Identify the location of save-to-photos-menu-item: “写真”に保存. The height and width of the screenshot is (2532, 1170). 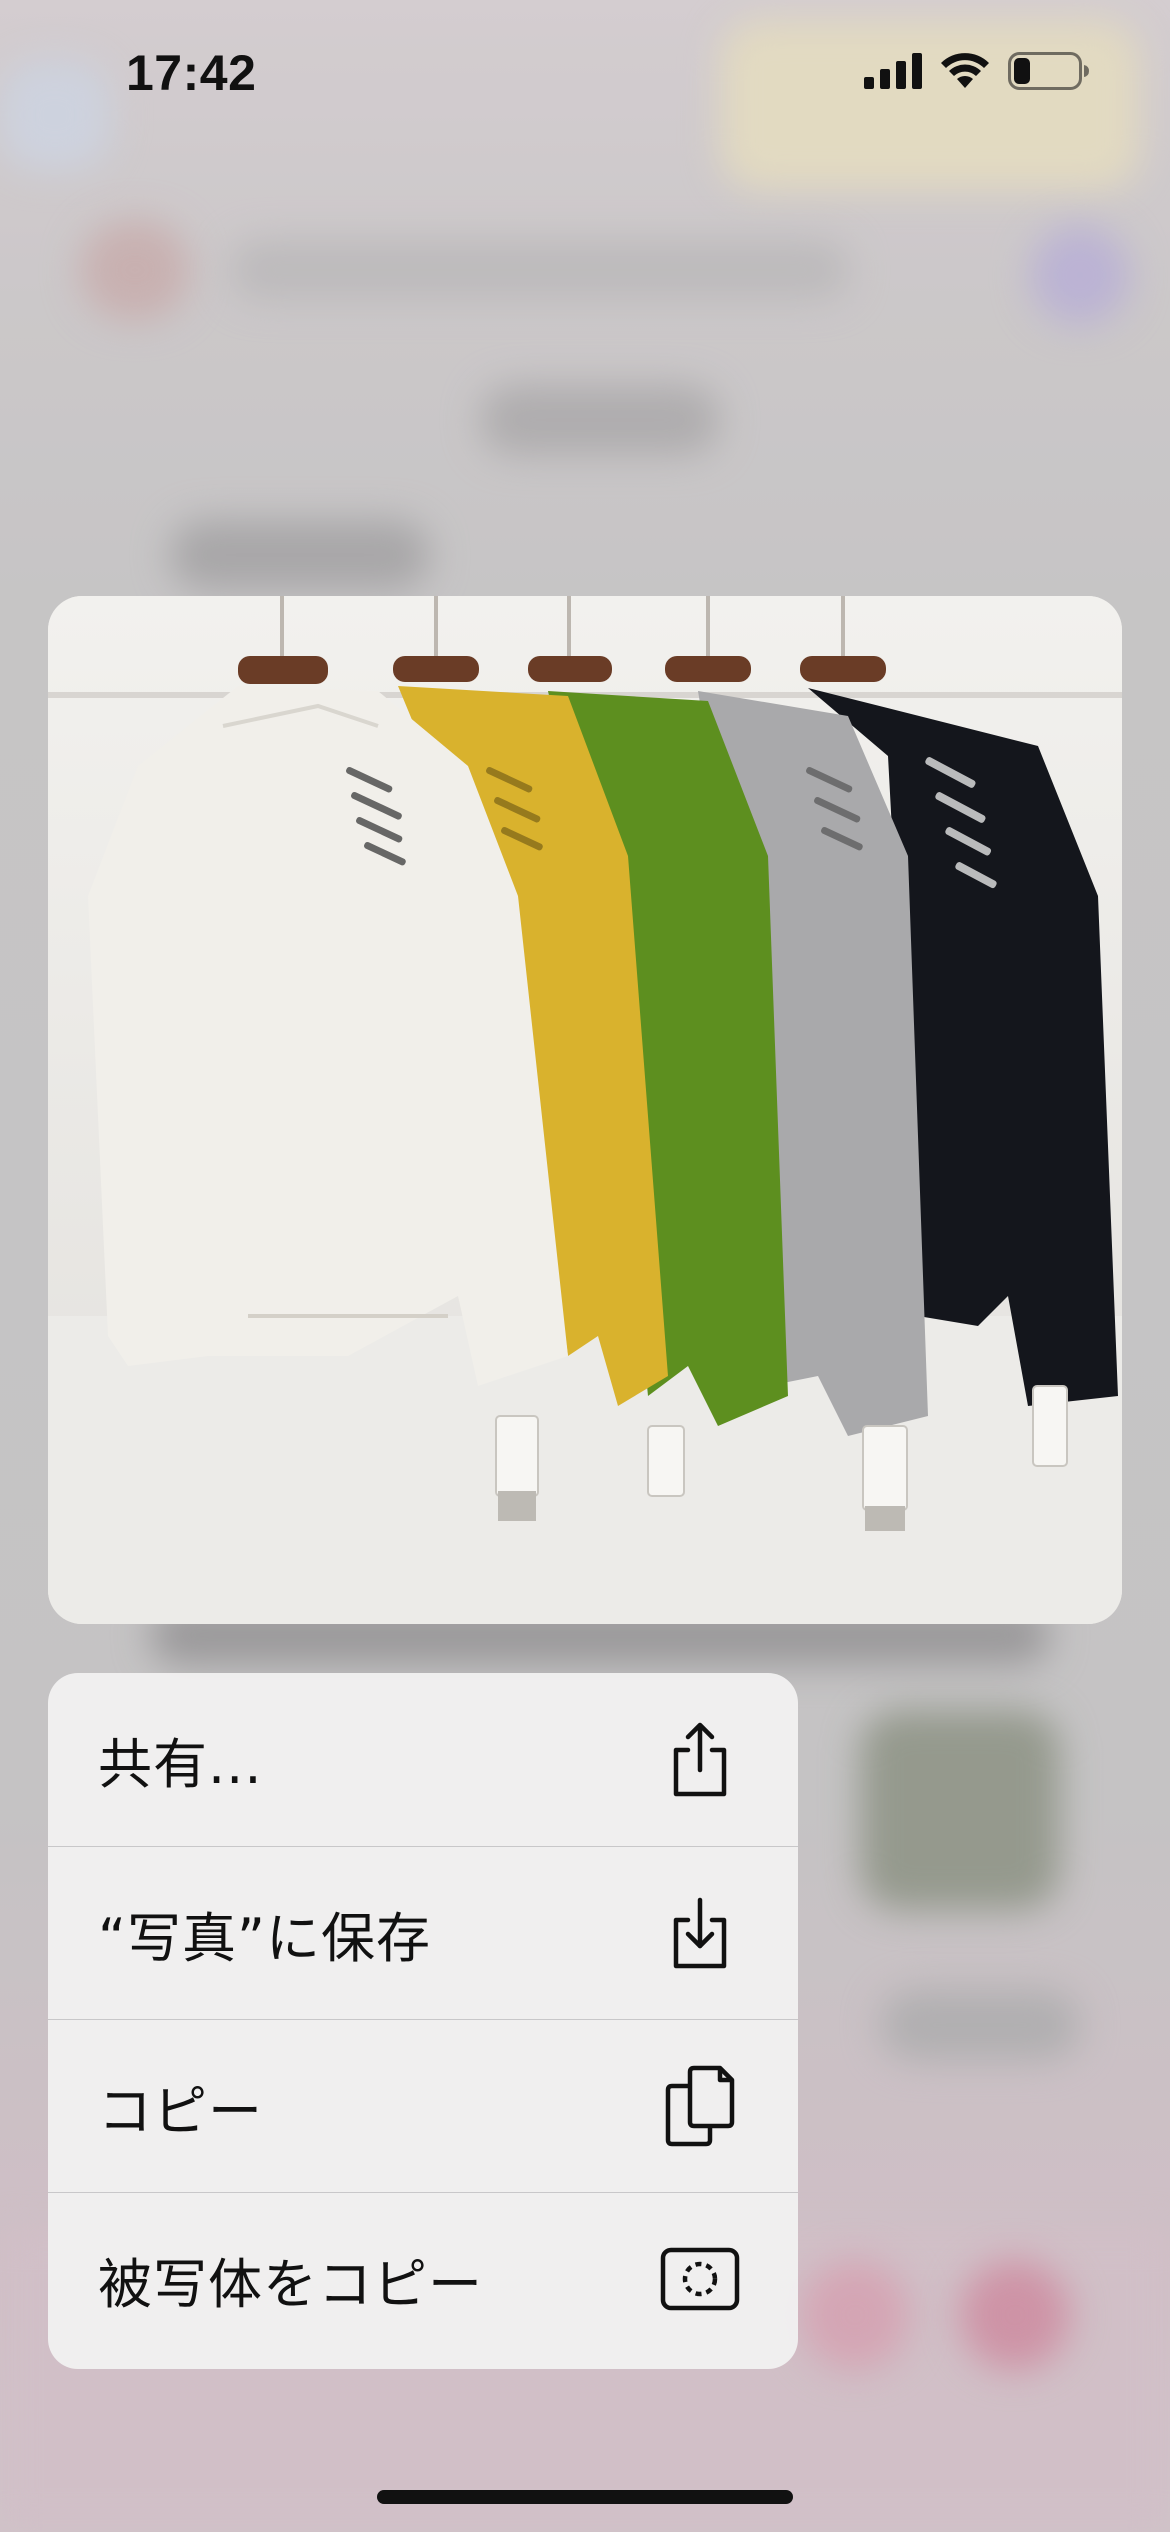
(423, 1932).